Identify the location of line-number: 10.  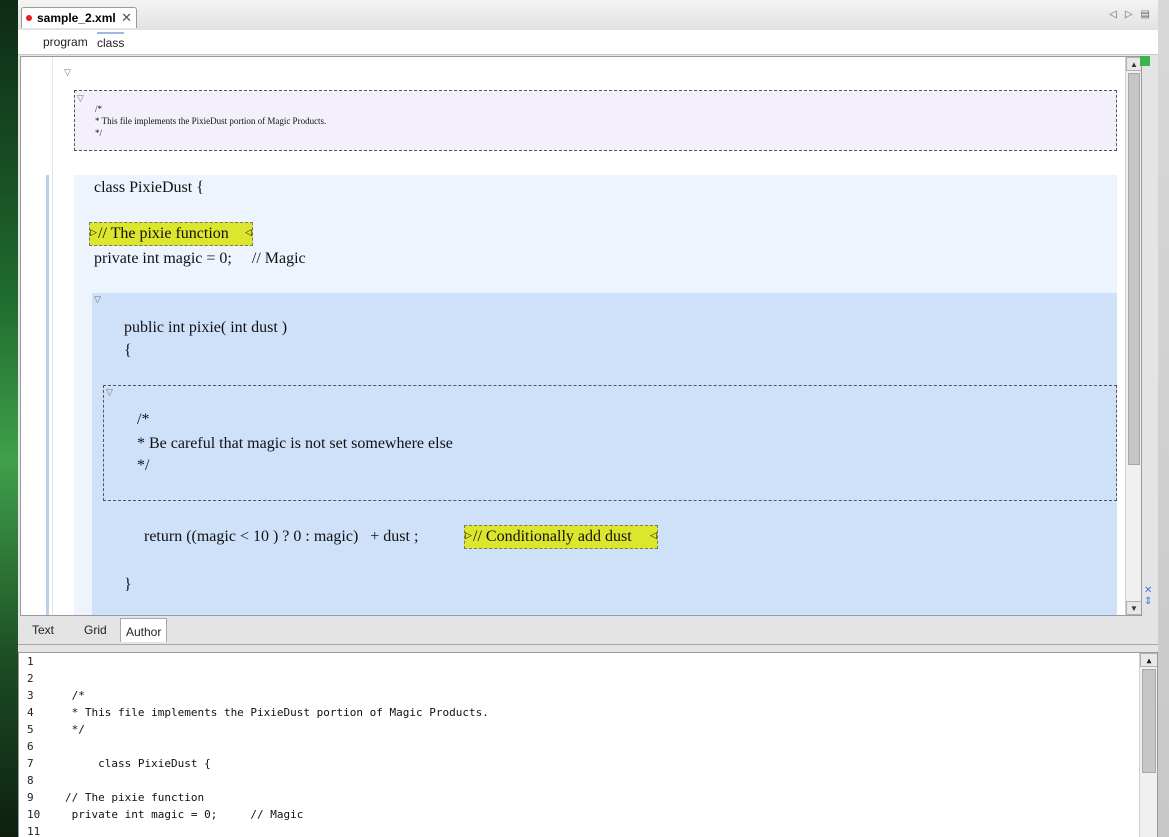
(34, 814).